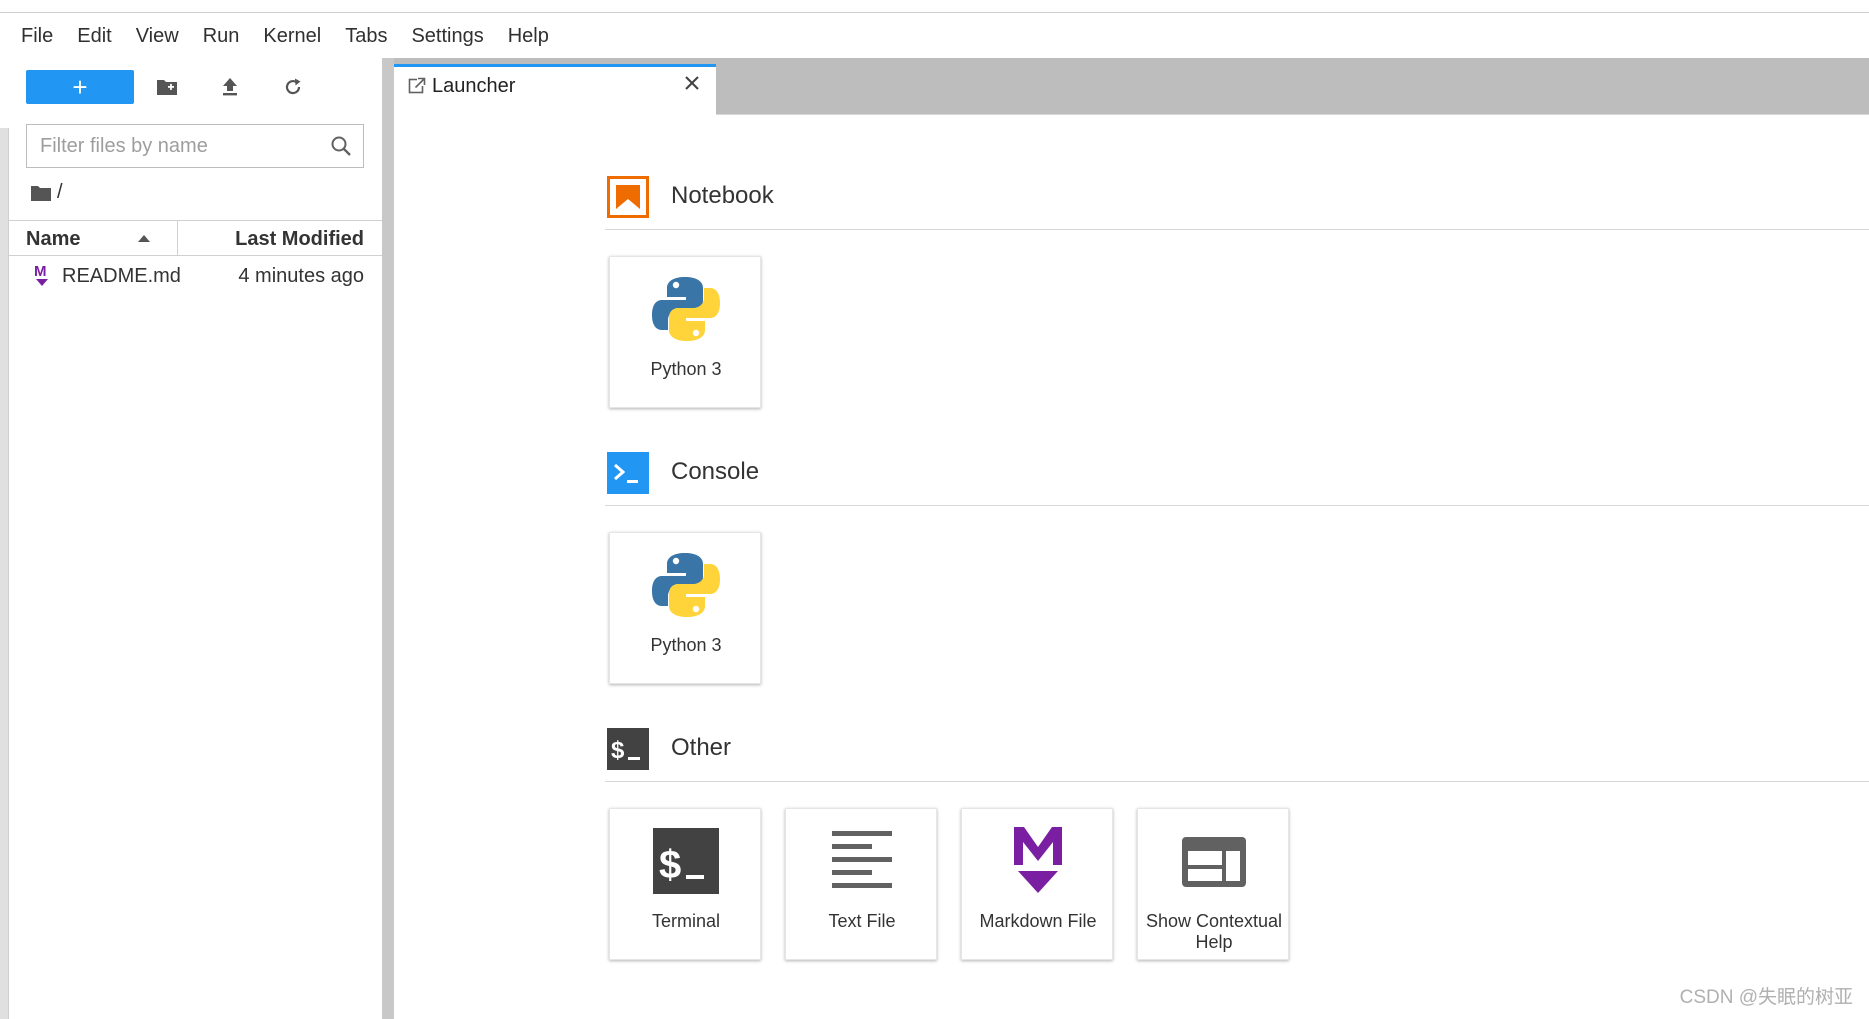 This screenshot has height=1019, width=1869. I want to click on notebook-icon, so click(628, 197).